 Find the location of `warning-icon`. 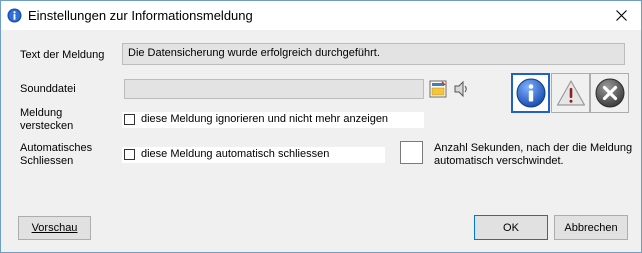

warning-icon is located at coordinates (570, 93).